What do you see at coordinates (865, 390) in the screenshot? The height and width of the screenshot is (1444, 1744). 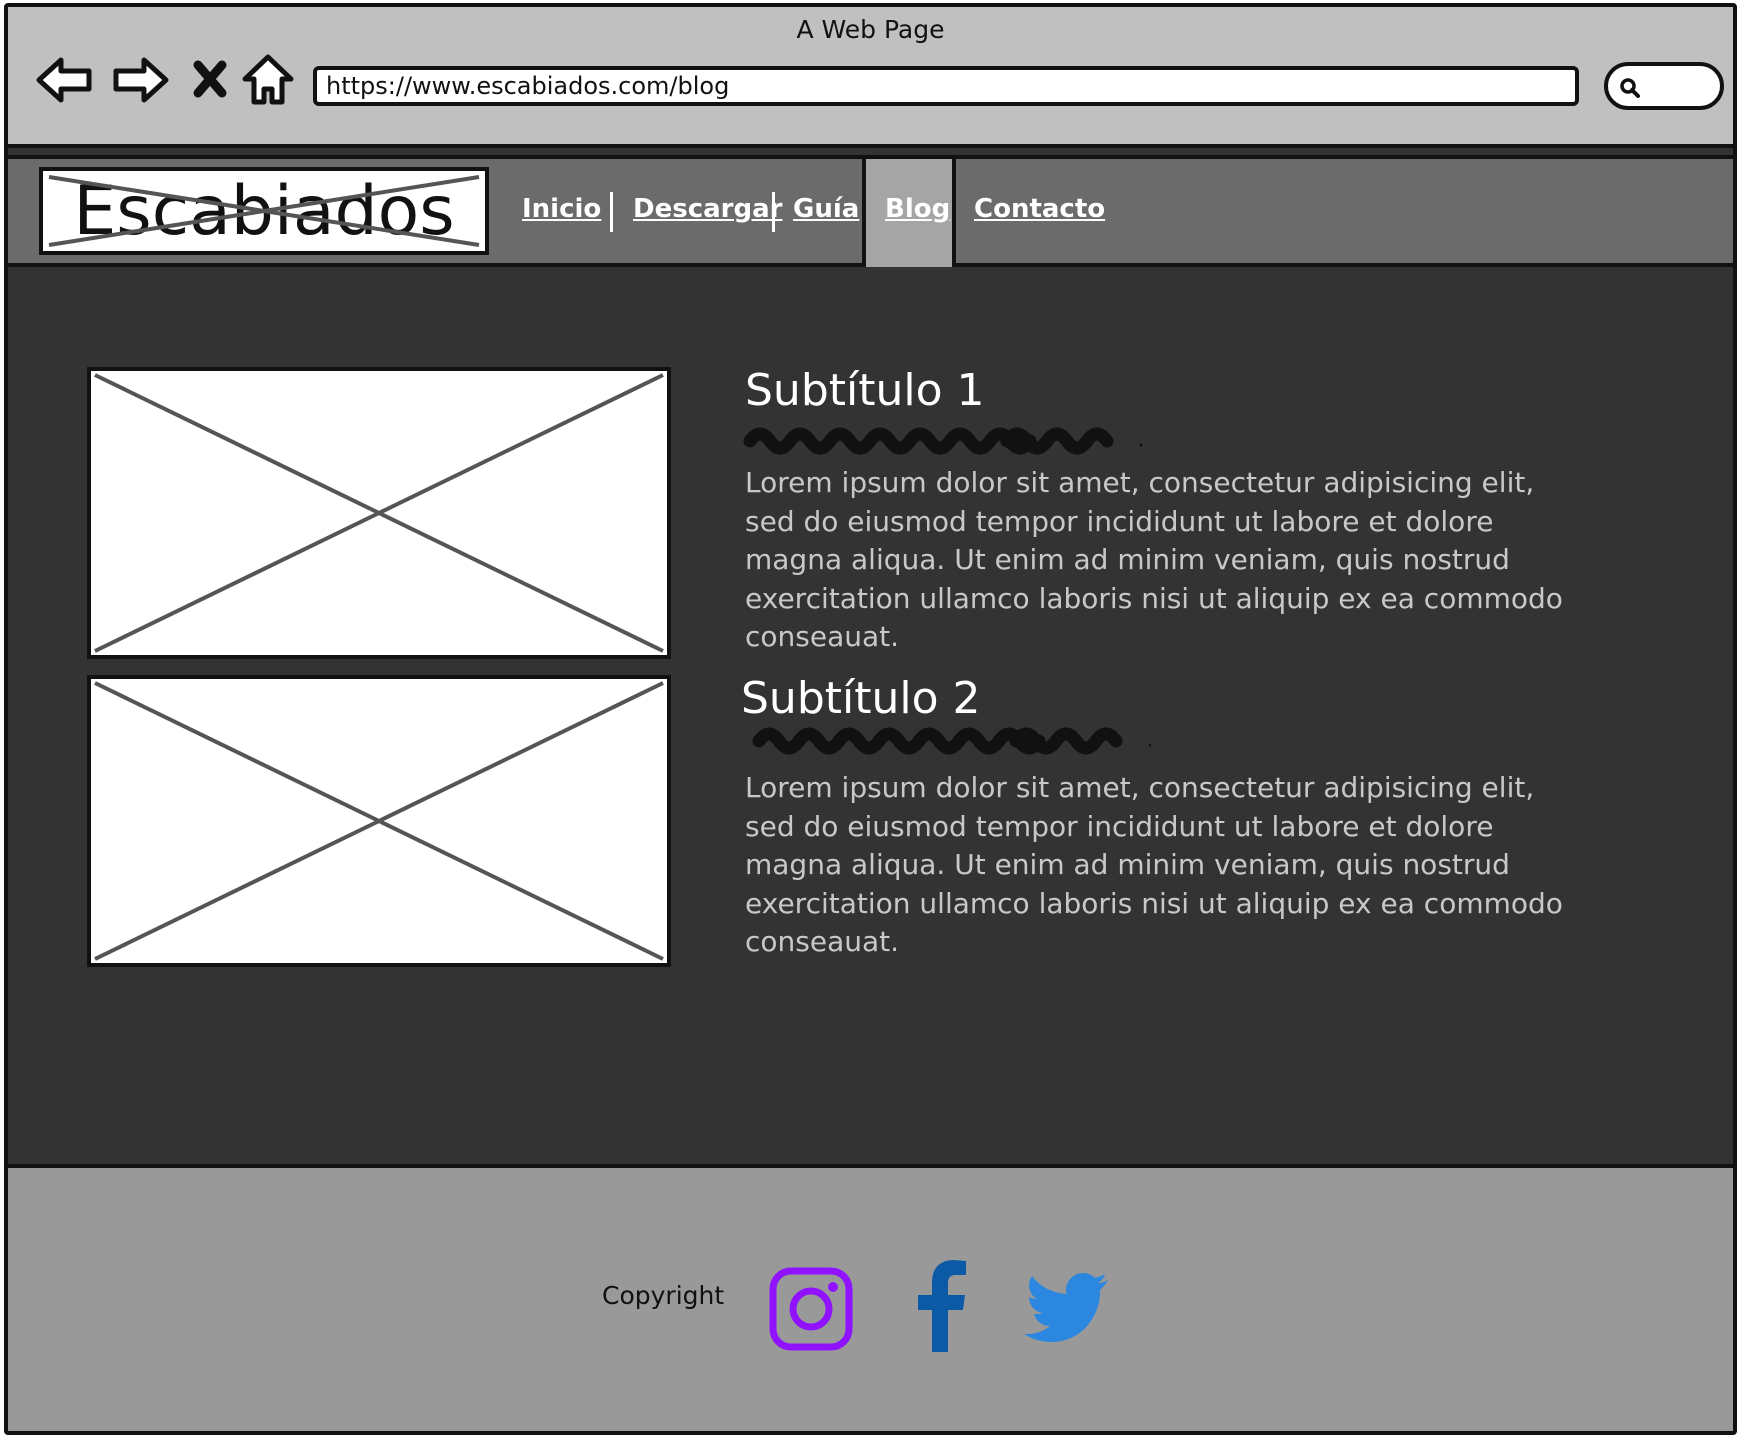 I see `post-title: Subtítulo 1` at bounding box center [865, 390].